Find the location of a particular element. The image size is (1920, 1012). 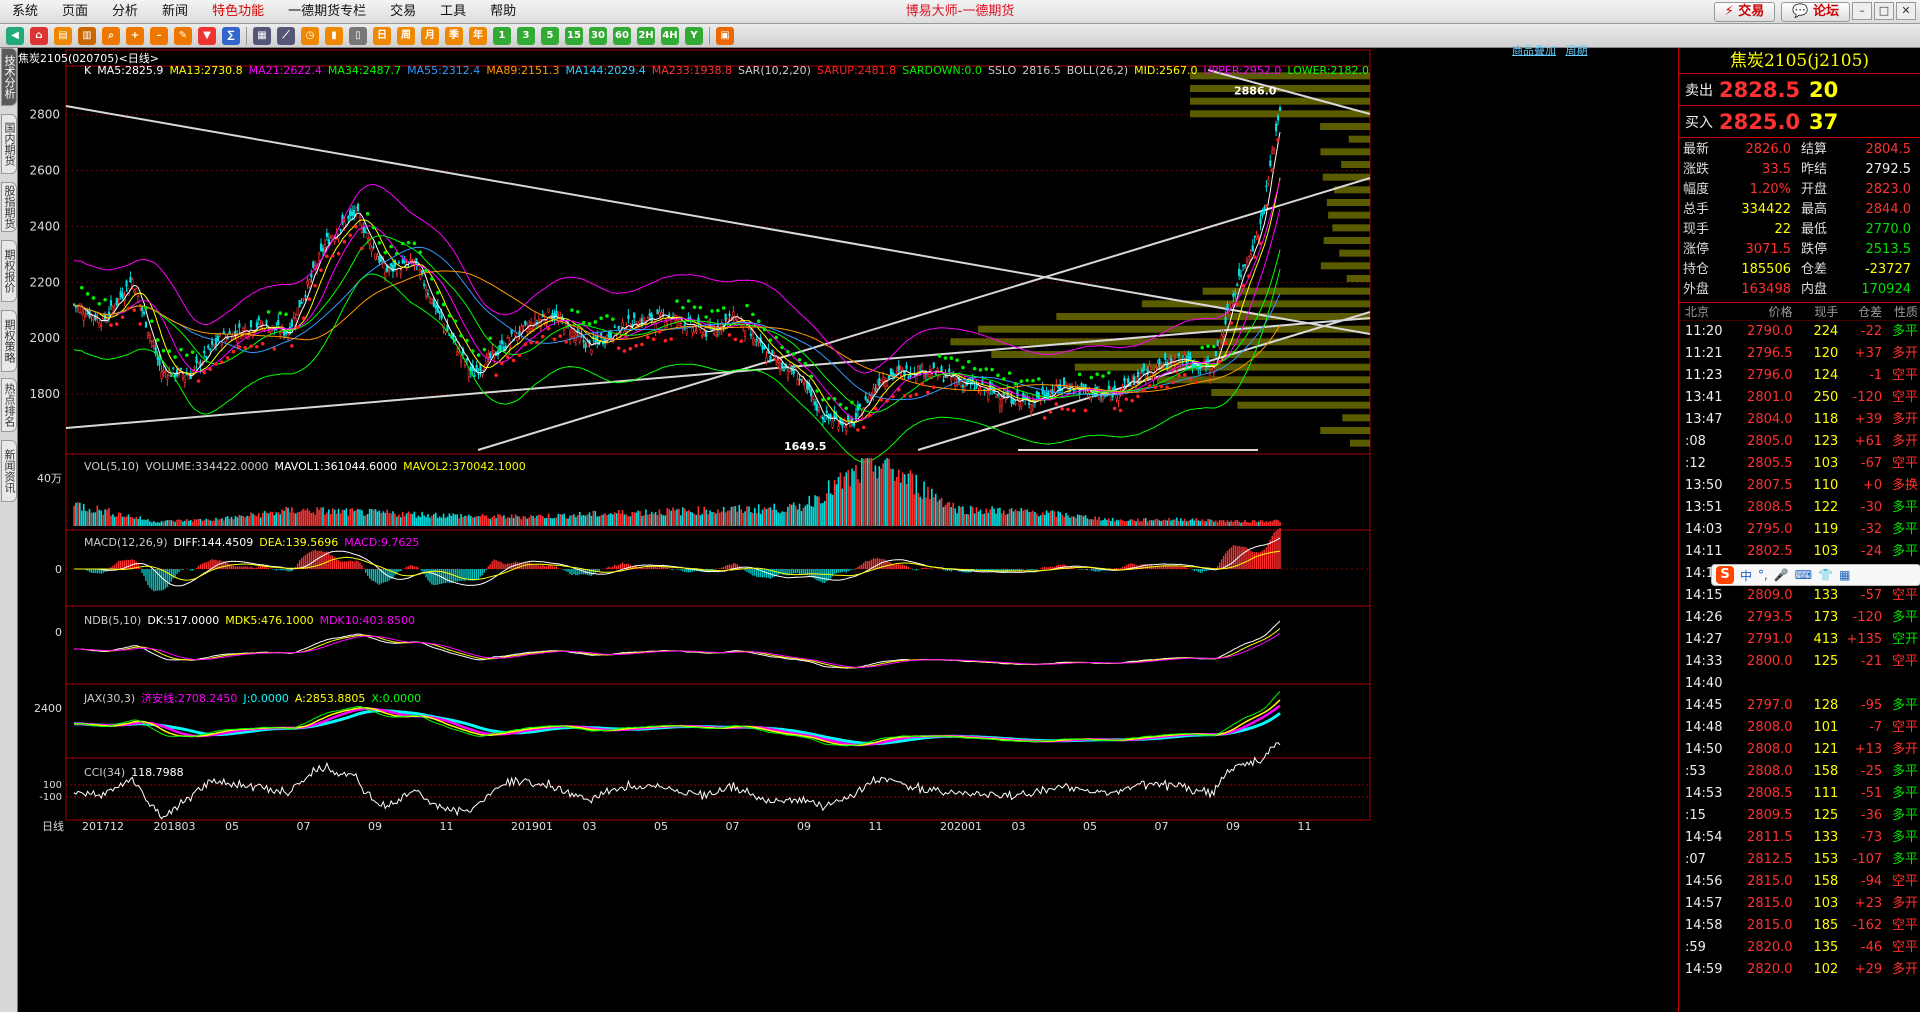

zoom-out-icon: – is located at coordinates (159, 35).